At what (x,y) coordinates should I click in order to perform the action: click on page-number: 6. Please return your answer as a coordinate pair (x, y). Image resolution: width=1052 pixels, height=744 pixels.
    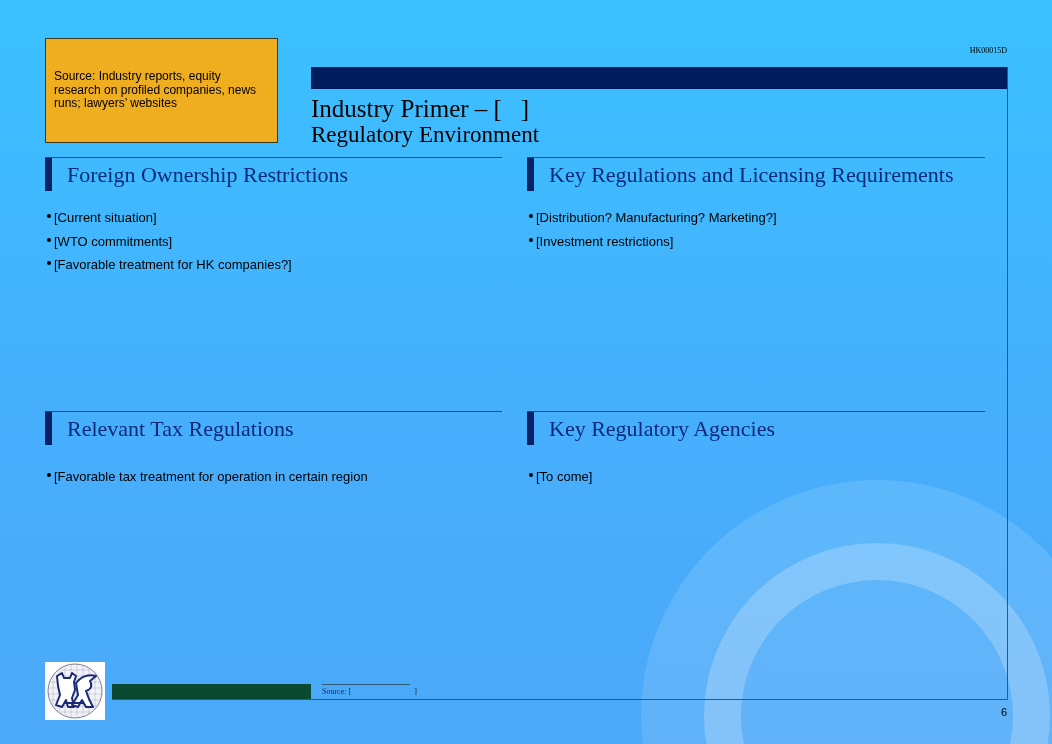
    Looking at the image, I should click on (1003, 712).